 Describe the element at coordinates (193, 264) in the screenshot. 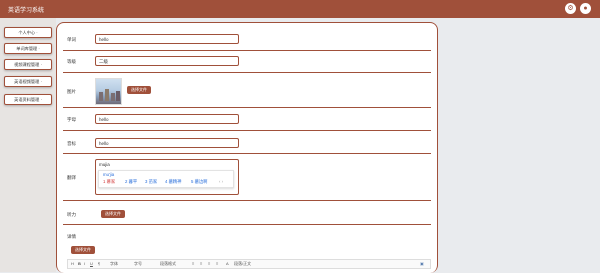

I see `toolbar-align-left-button: ≡` at that location.